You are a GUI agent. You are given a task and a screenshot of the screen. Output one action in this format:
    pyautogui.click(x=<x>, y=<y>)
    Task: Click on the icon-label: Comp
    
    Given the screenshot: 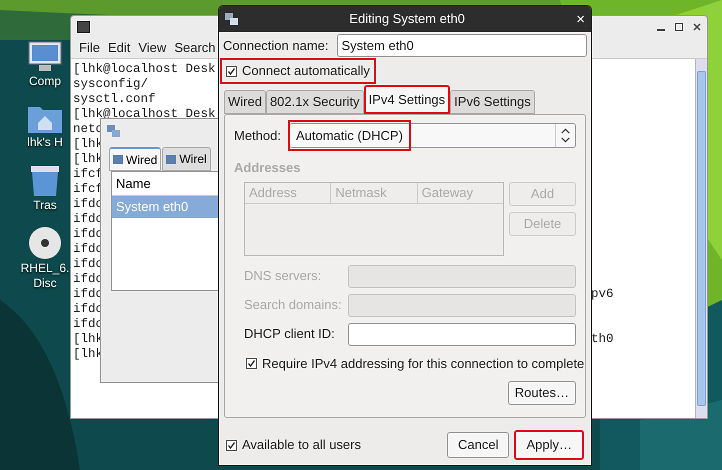 What is the action you would take?
    pyautogui.click(x=44, y=81)
    